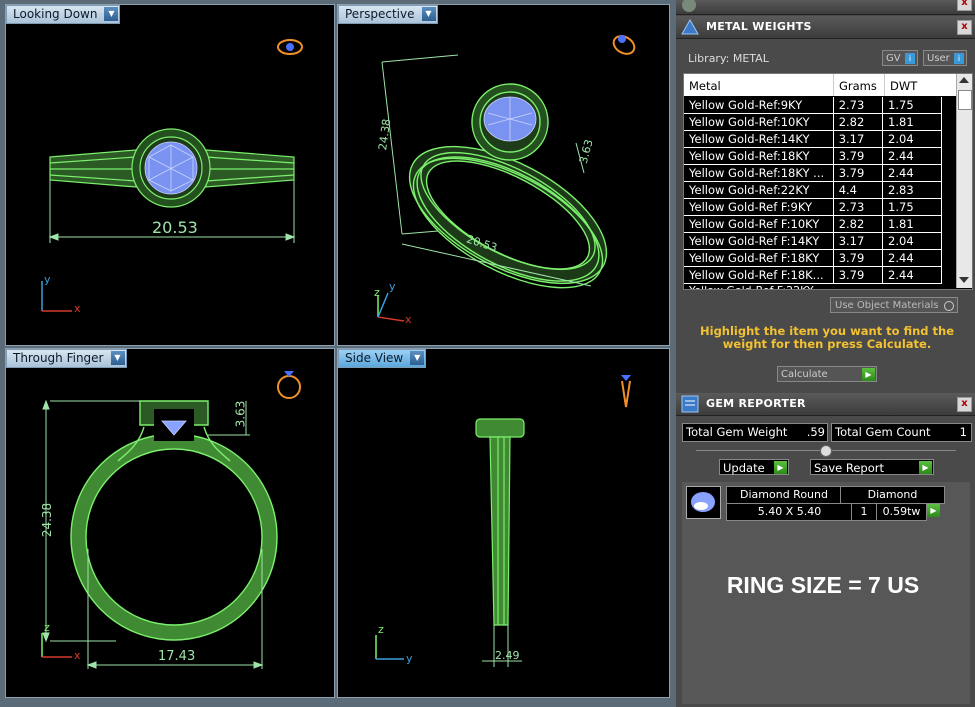  Describe the element at coordinates (858, 190) in the screenshot. I see `grams-cell: 4.4` at that location.